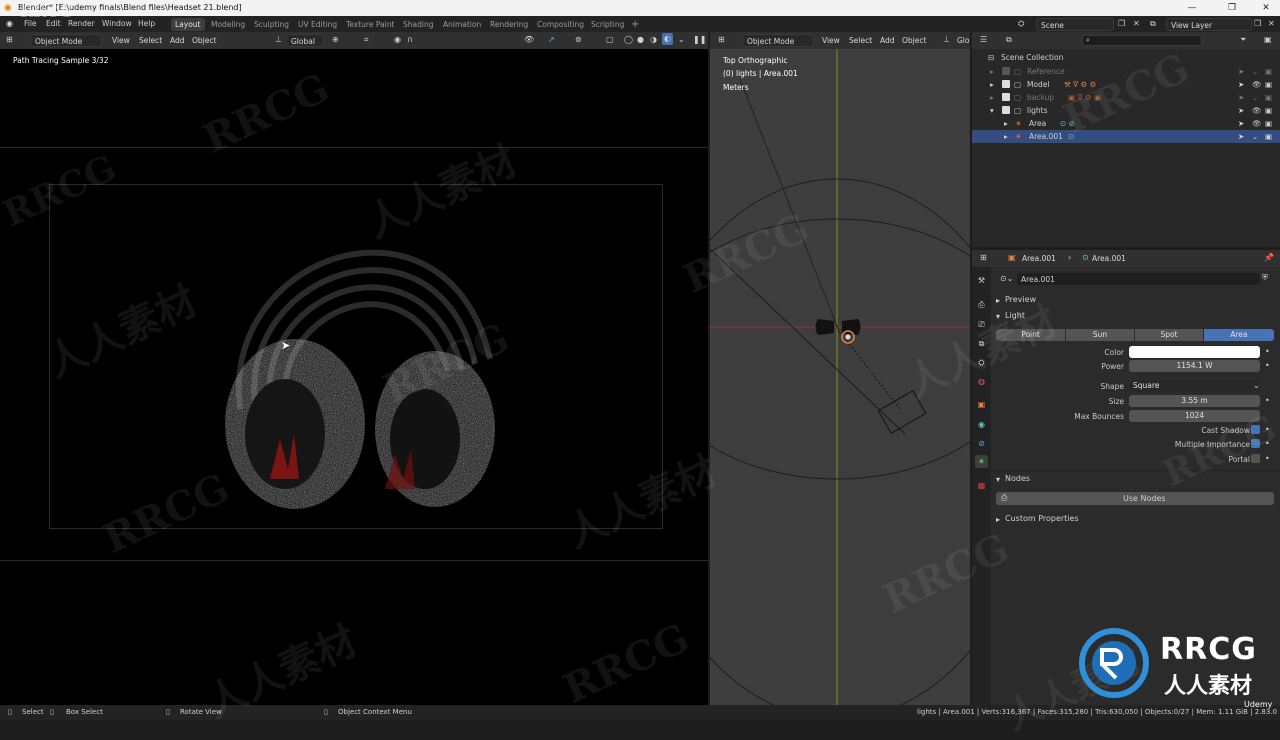 This screenshot has height=740, width=1280. What do you see at coordinates (1169, 335) in the screenshot?
I see `light-type-spot: Spot` at bounding box center [1169, 335].